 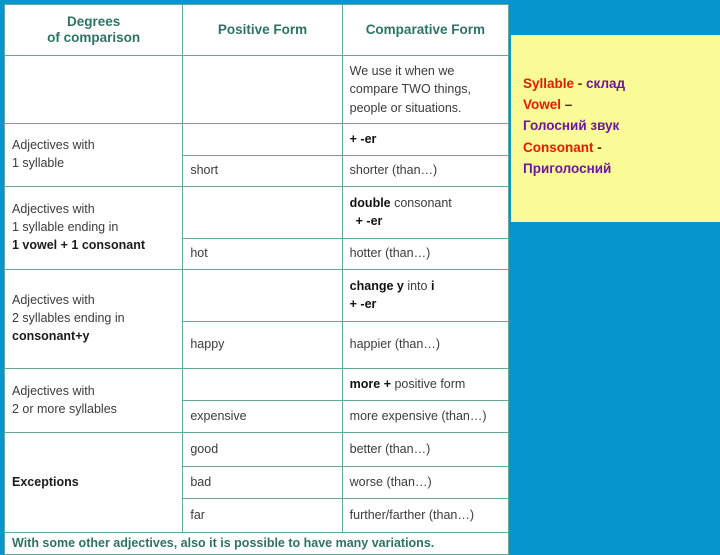 What do you see at coordinates (369, 220) in the screenshot?
I see `rule-bold-2-line2: + -er` at bounding box center [369, 220].